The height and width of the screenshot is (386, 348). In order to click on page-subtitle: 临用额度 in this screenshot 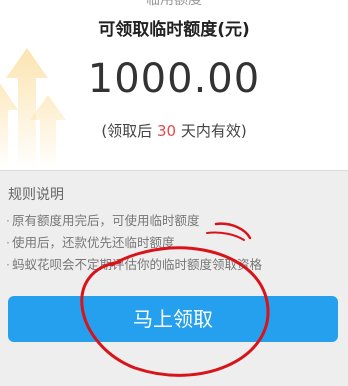, I will do `click(174, 4)`.